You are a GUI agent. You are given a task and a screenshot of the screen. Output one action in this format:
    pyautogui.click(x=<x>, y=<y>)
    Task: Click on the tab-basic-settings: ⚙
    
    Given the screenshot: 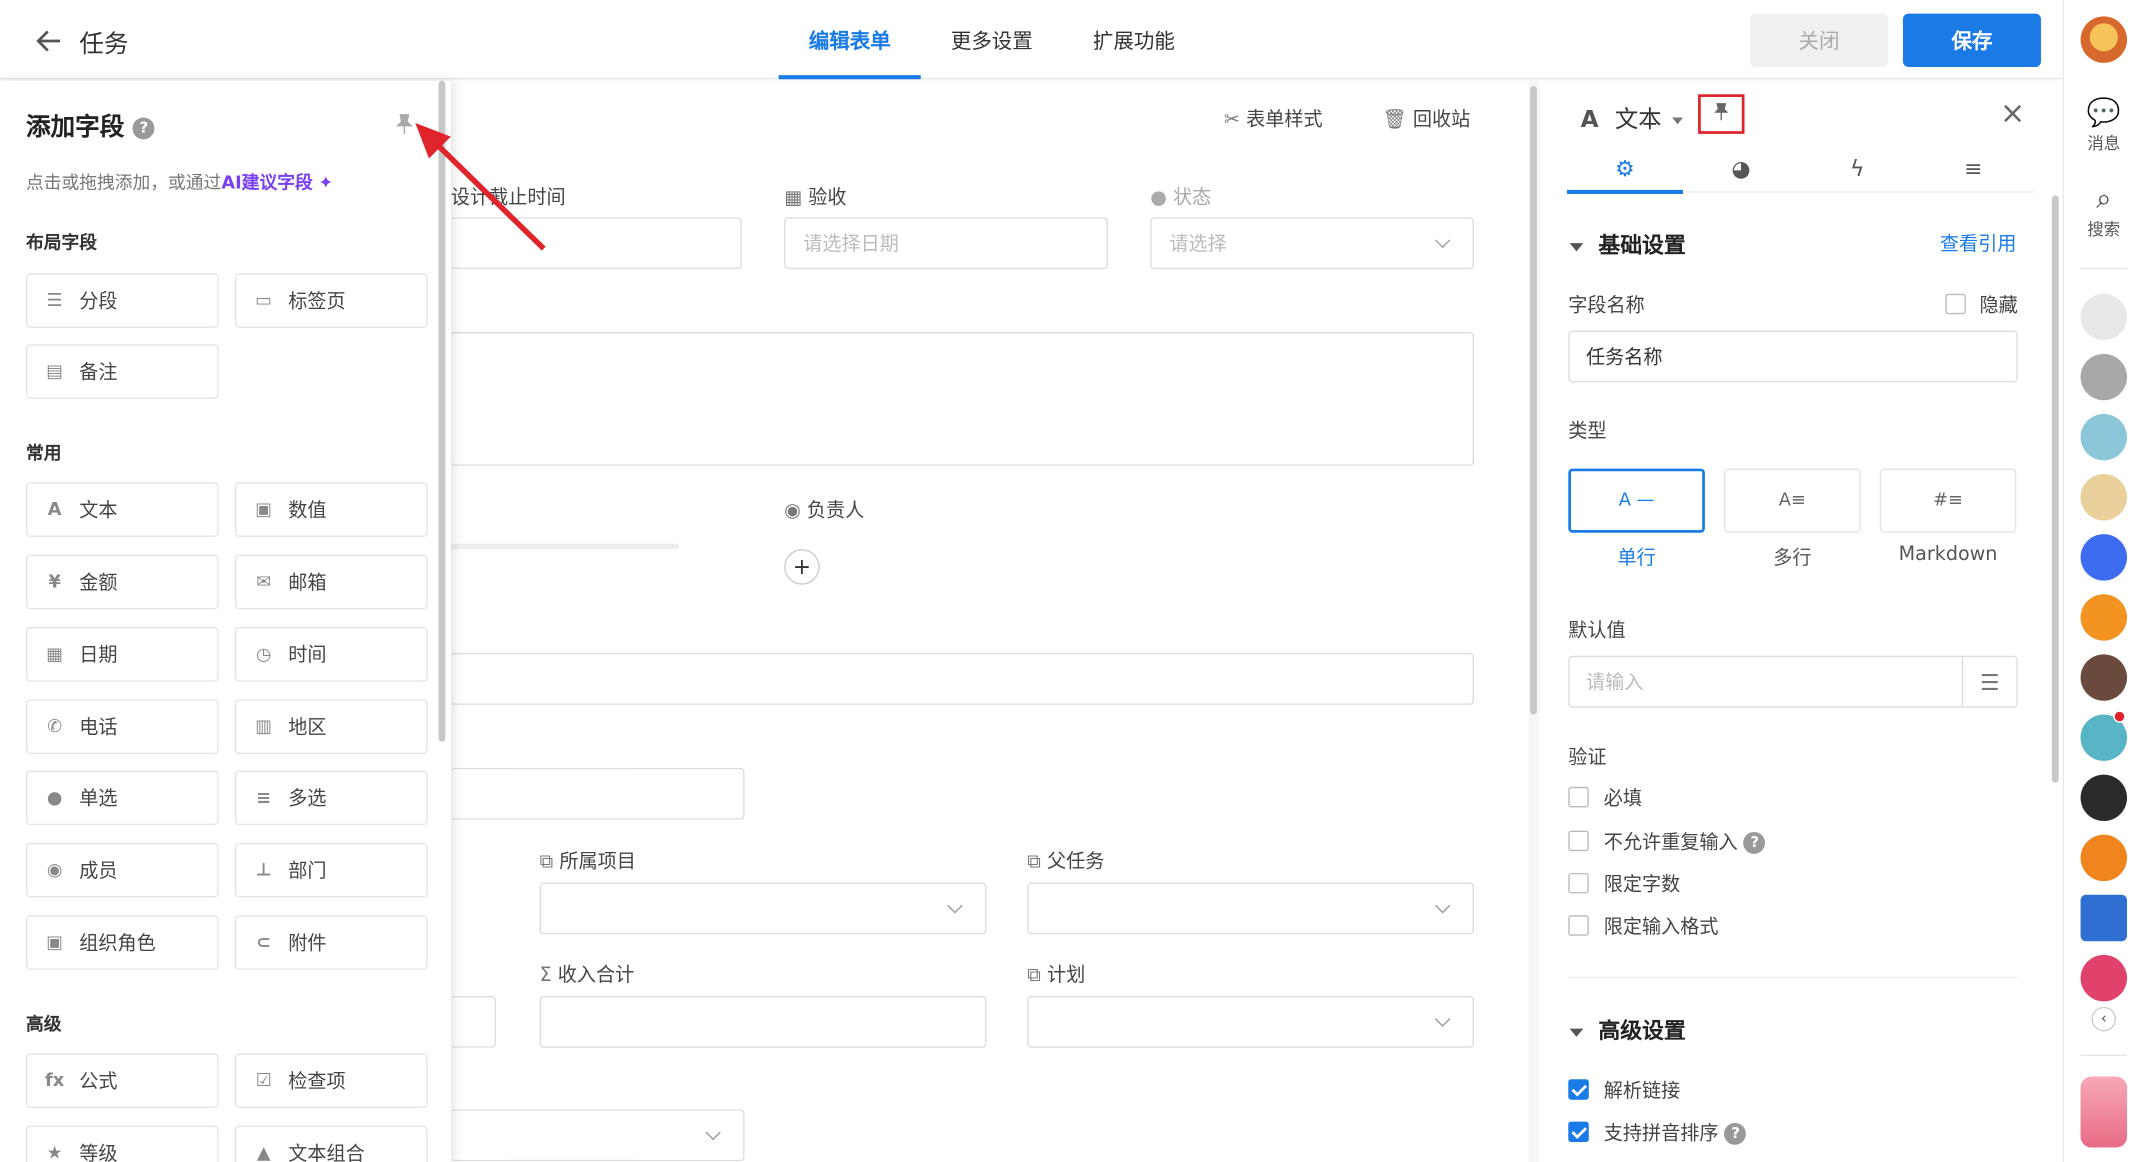 What is the action you would take?
    pyautogui.click(x=1625, y=168)
    